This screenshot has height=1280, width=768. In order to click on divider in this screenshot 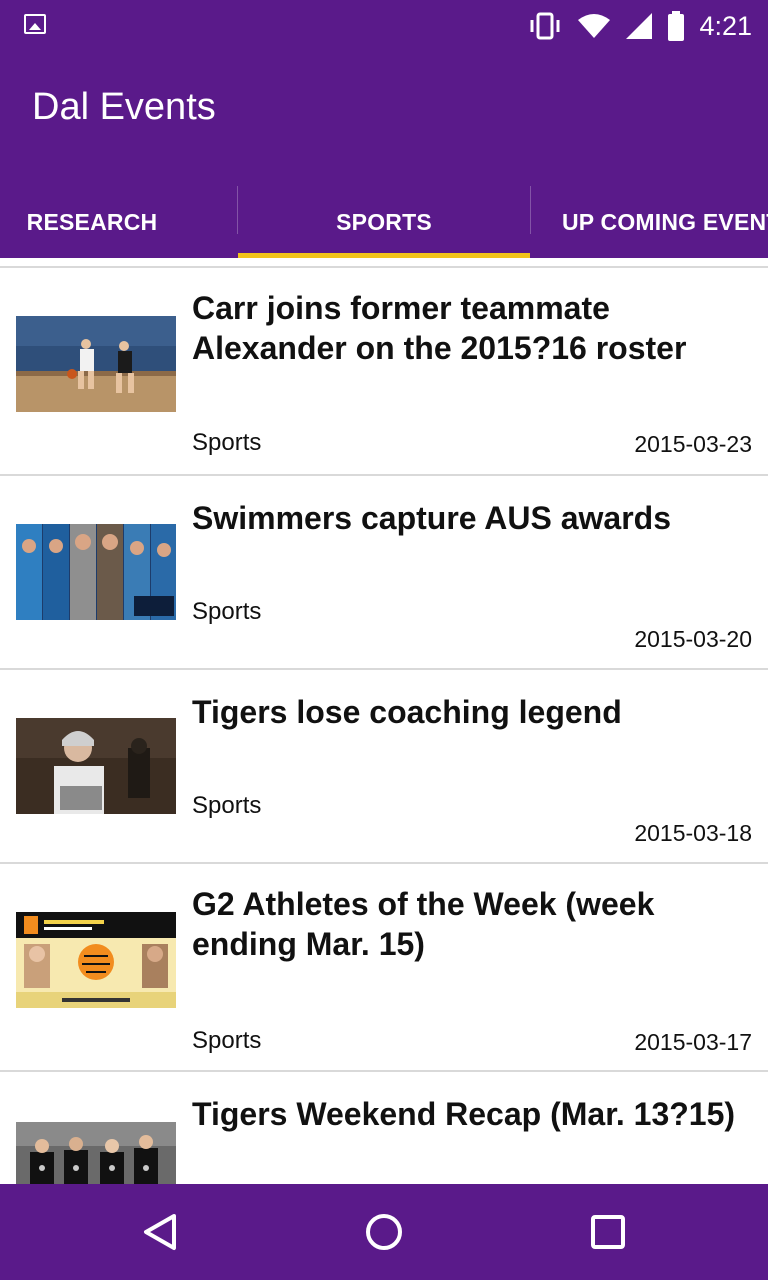, I will do `click(384, 1071)`.